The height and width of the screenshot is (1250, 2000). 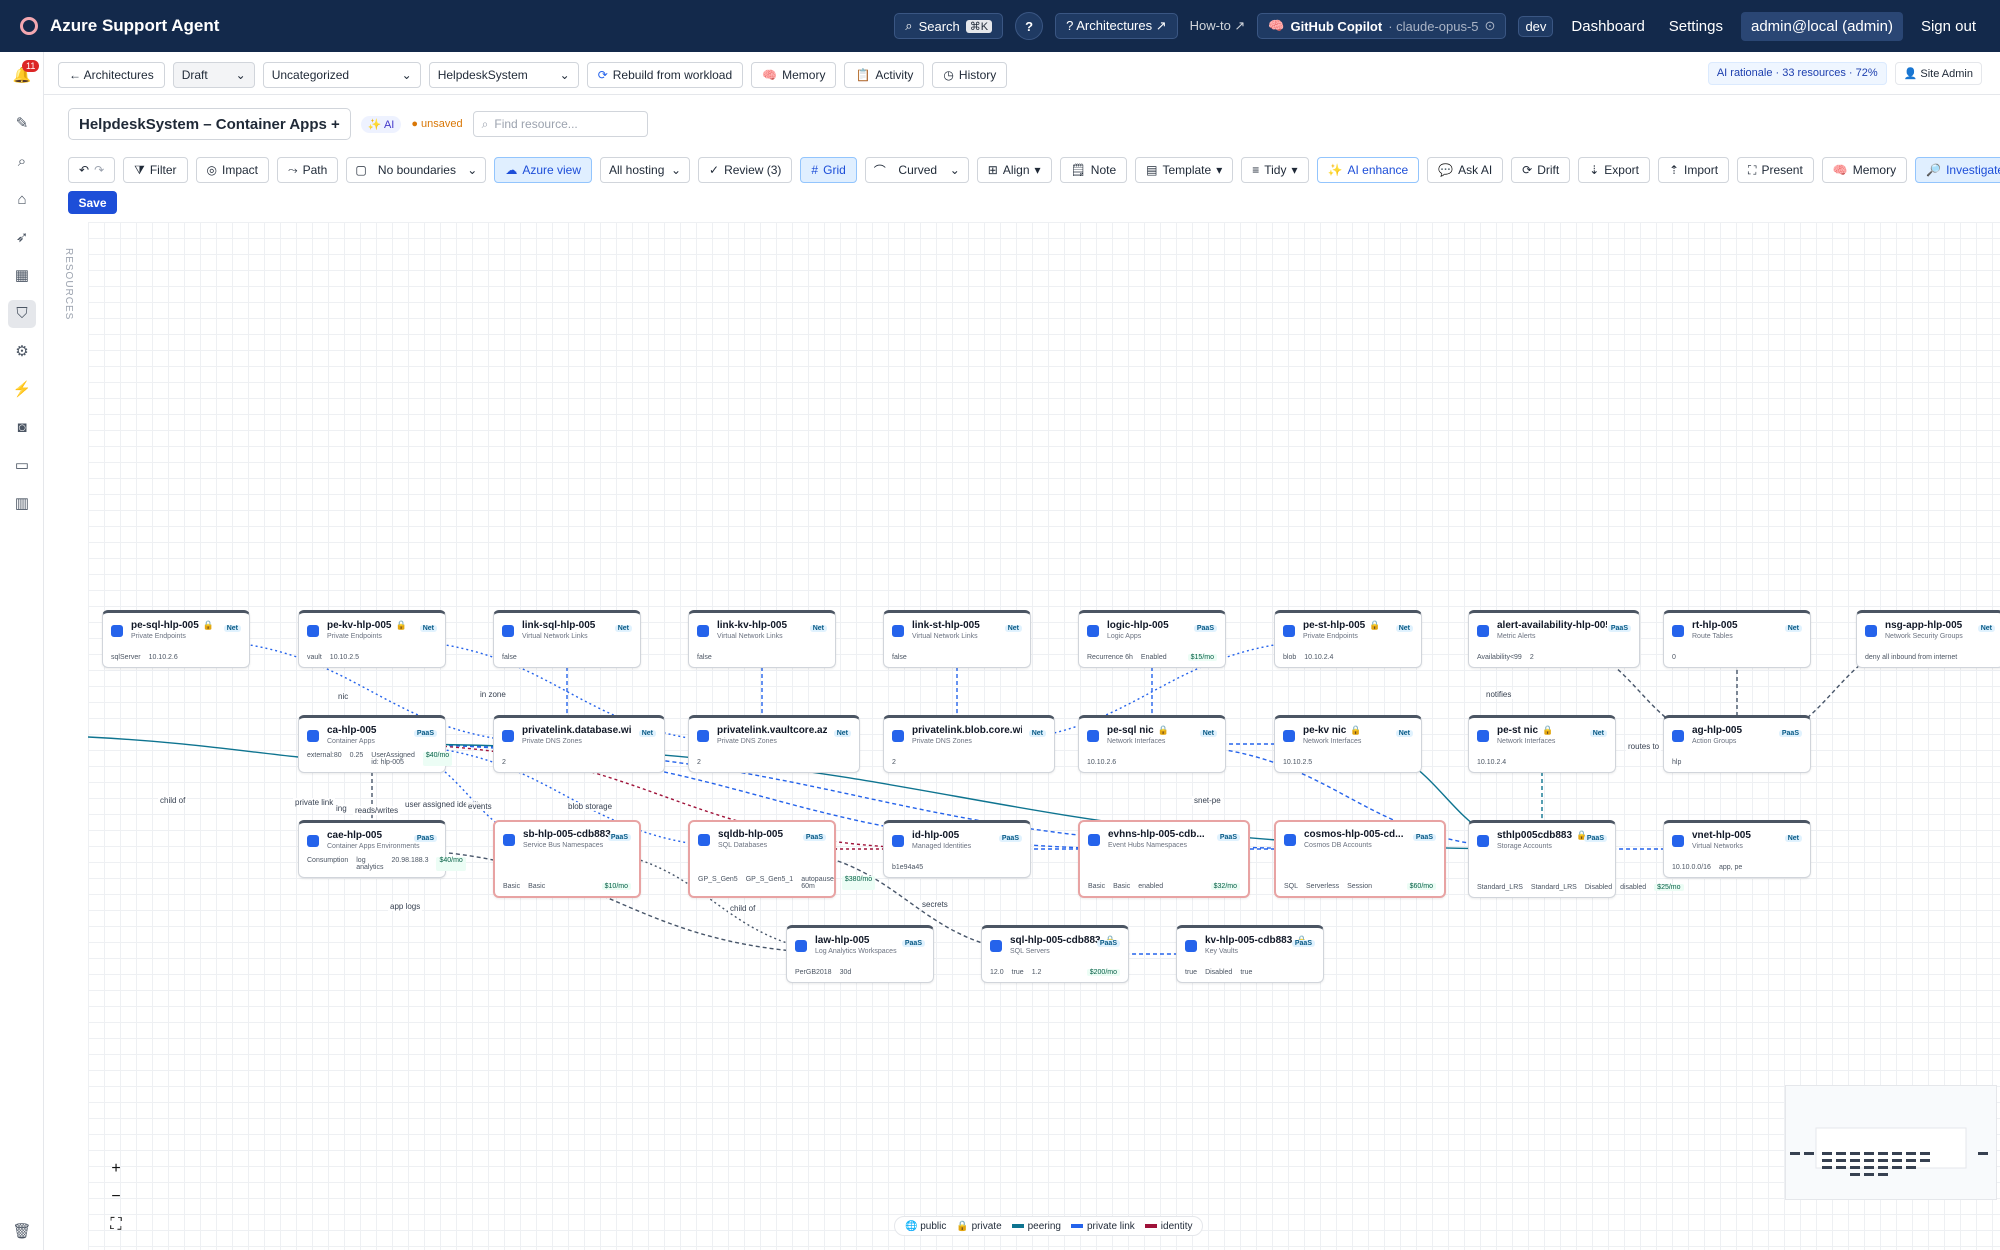 I want to click on align-button: ⊞ Align ▾, so click(x=1014, y=170).